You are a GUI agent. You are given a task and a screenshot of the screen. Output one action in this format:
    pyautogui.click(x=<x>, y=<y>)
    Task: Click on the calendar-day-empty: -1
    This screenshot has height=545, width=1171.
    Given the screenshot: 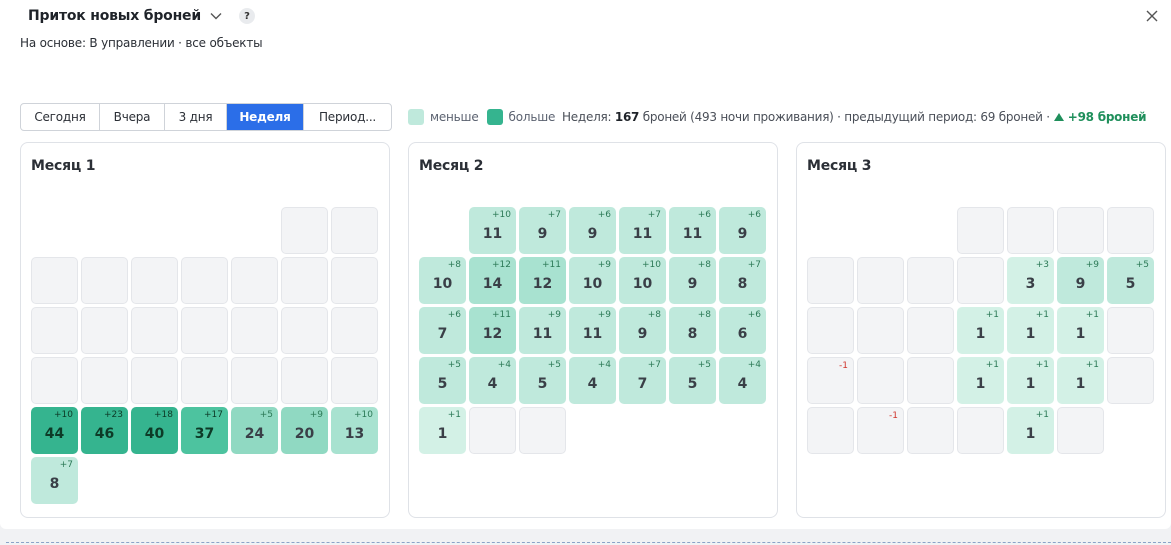 What is the action you would take?
    pyautogui.click(x=830, y=380)
    